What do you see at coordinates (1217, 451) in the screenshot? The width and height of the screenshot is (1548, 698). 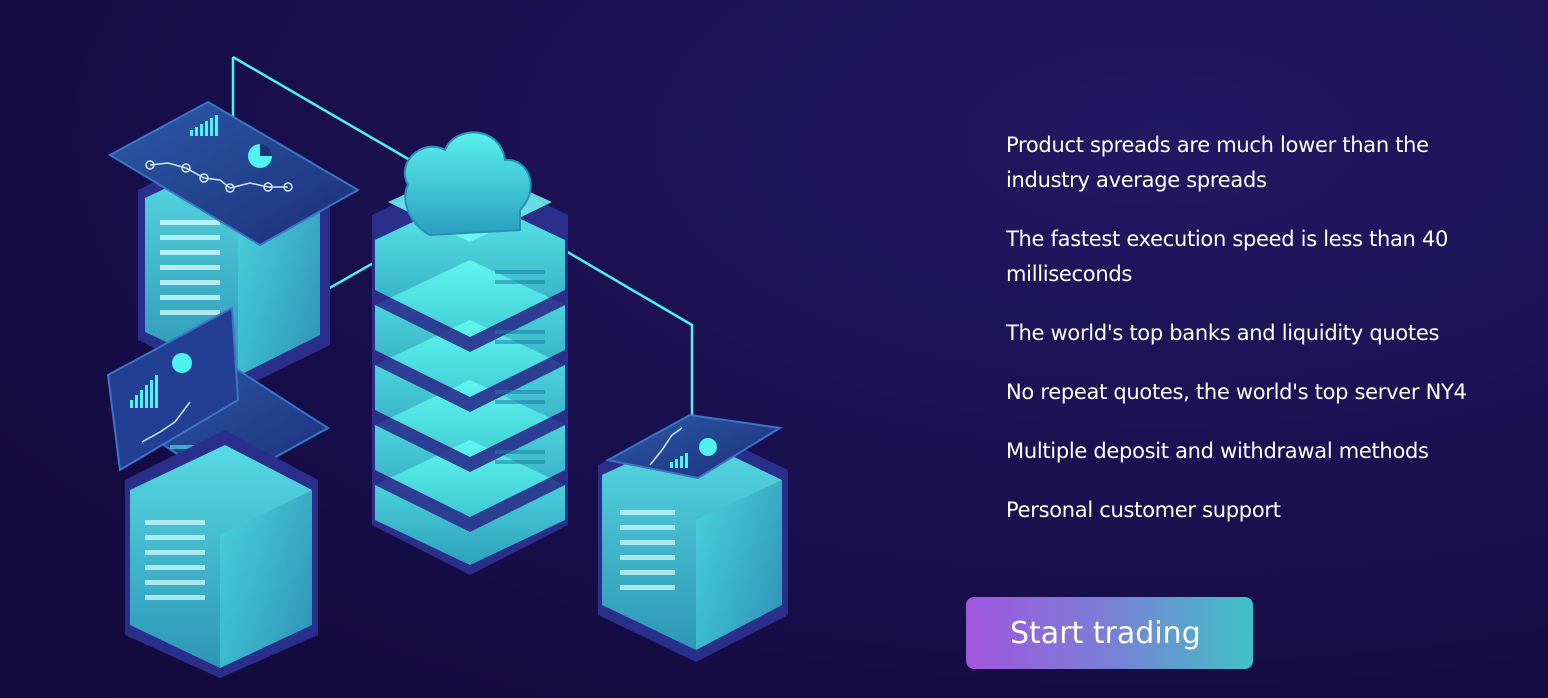 I see `feature-item: Multiple deposit and withdrawal methods` at bounding box center [1217, 451].